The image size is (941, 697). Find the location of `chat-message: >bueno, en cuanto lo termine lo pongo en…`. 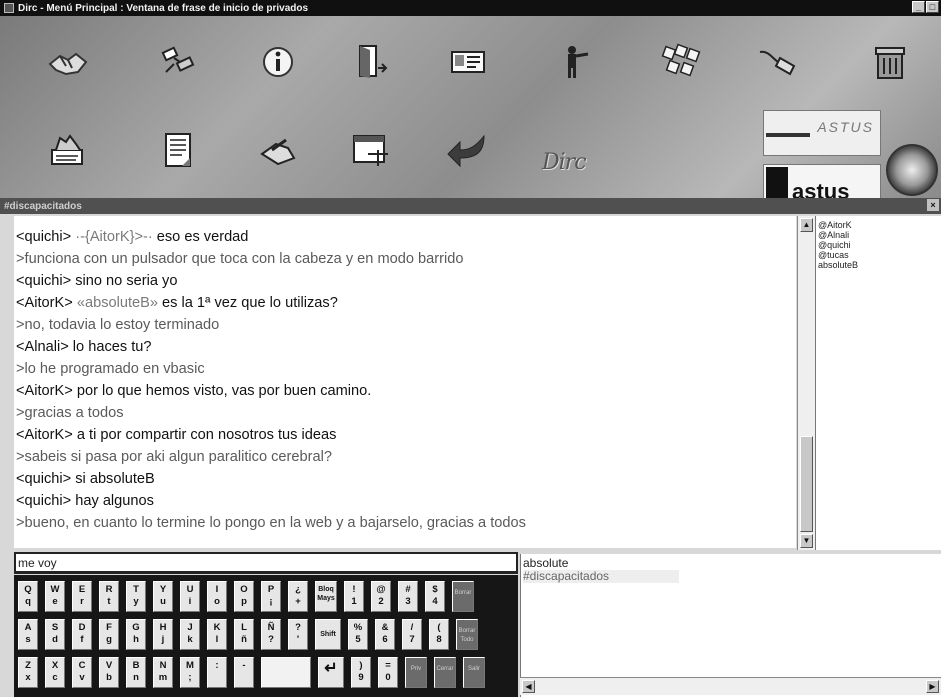

chat-message: >bueno, en cuanto lo termine lo pongo en… is located at coordinates (271, 523).